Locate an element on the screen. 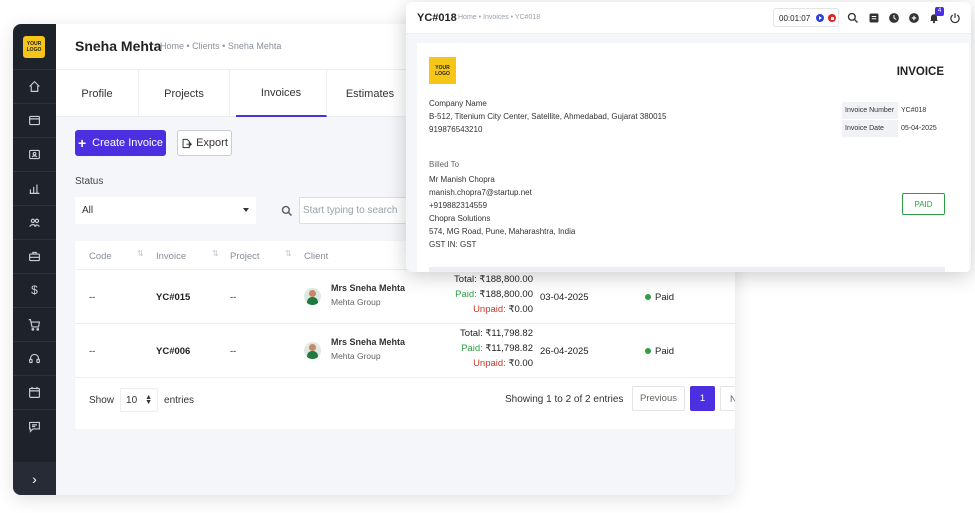  client-org: Mehta Group is located at coordinates (356, 356).